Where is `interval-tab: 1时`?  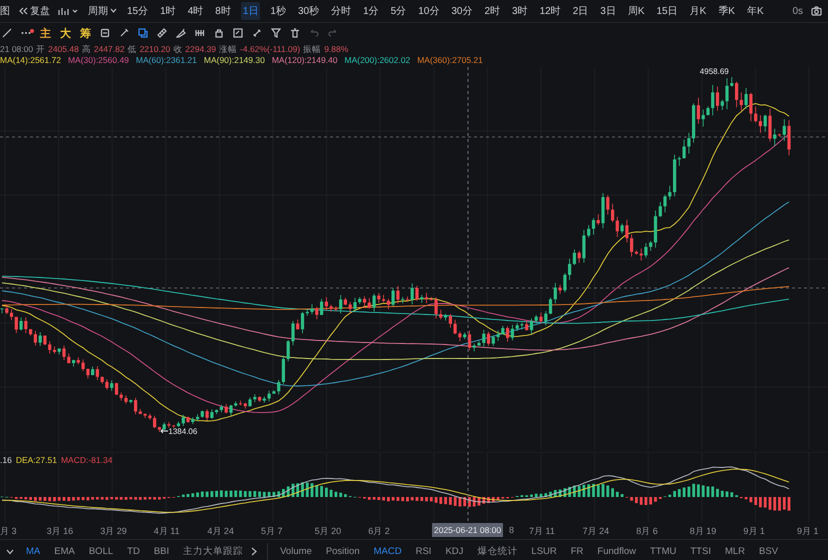
interval-tab: 1时 is located at coordinates (168, 11).